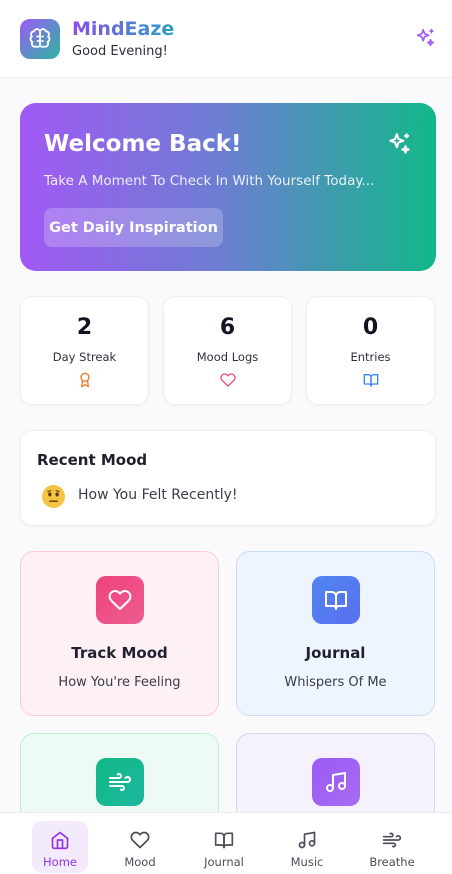  I want to click on card-title: Journal, so click(335, 653).